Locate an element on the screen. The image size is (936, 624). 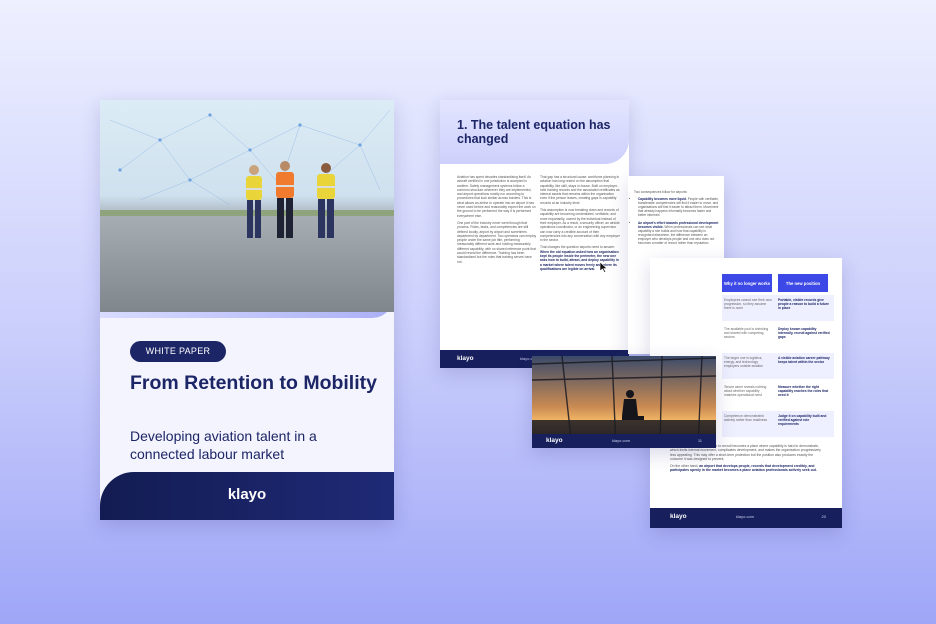
page-footer: klayo klayo.com 11 is located at coordinates (624, 441).